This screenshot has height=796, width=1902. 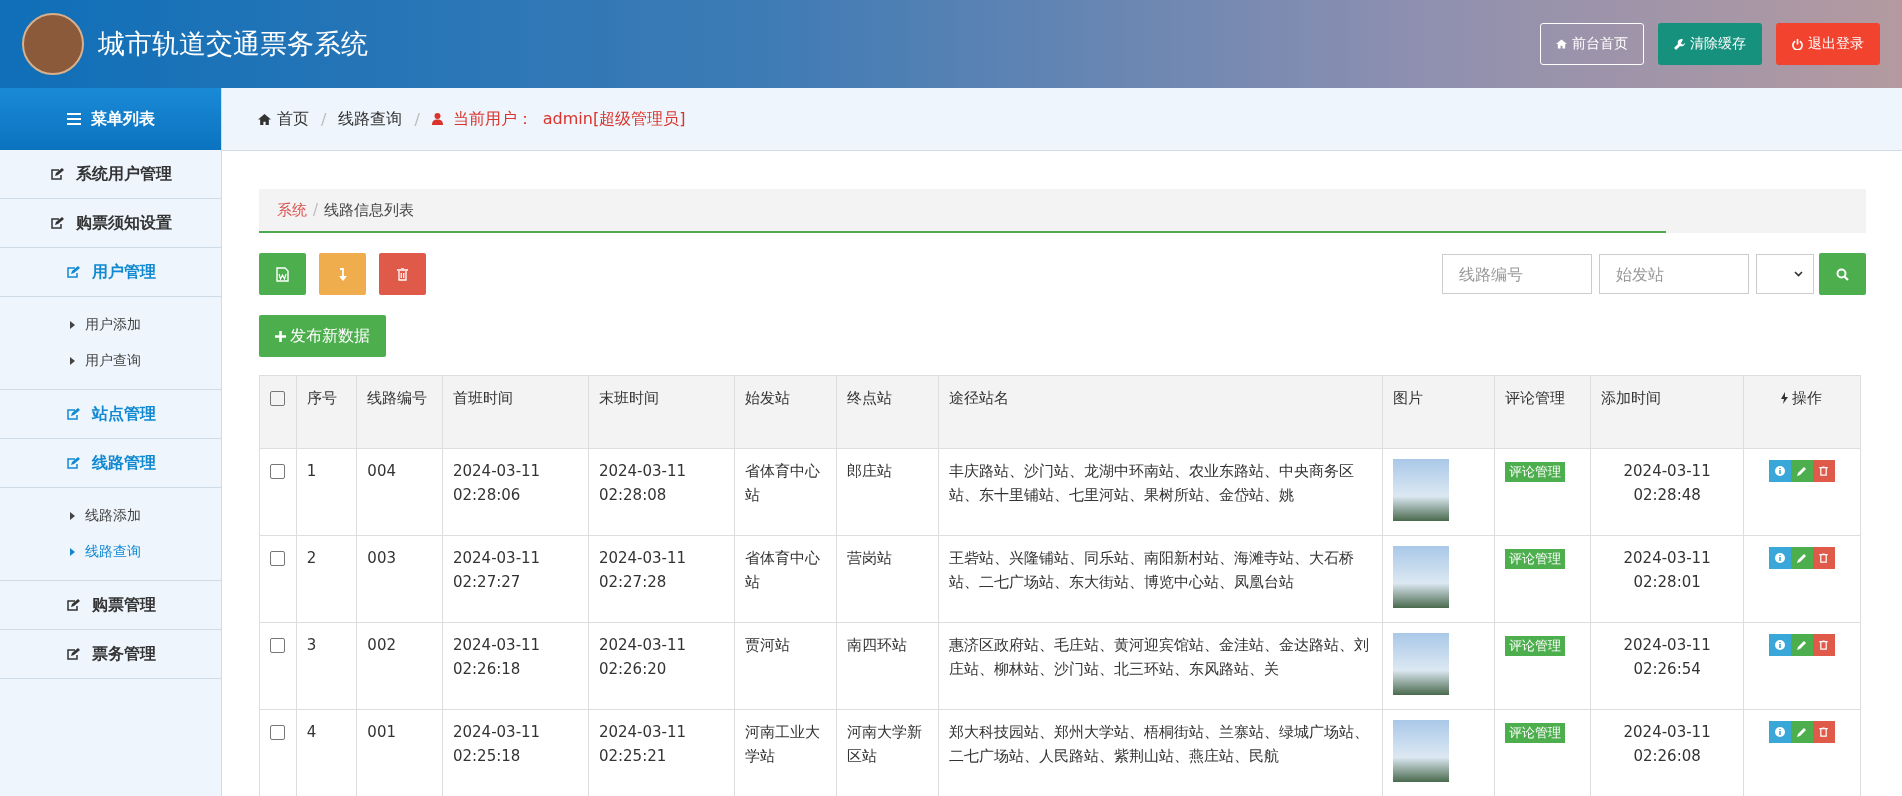 I want to click on pencil-icon, so click(x=1801, y=471).